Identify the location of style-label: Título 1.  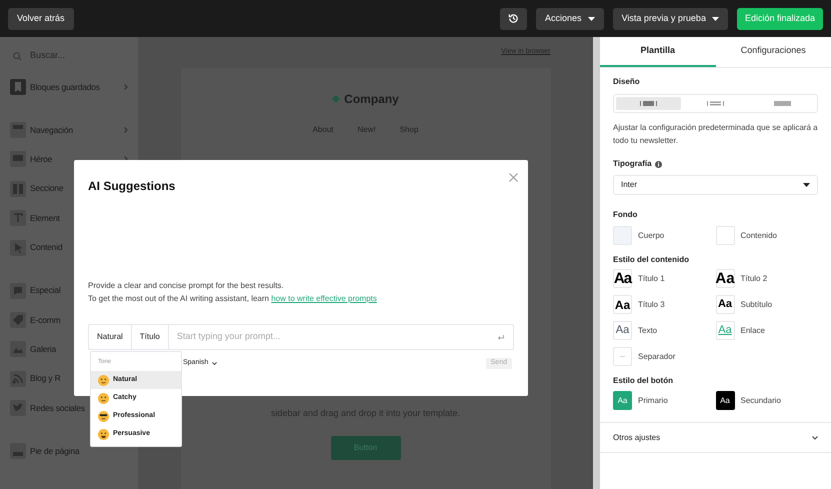
(651, 278).